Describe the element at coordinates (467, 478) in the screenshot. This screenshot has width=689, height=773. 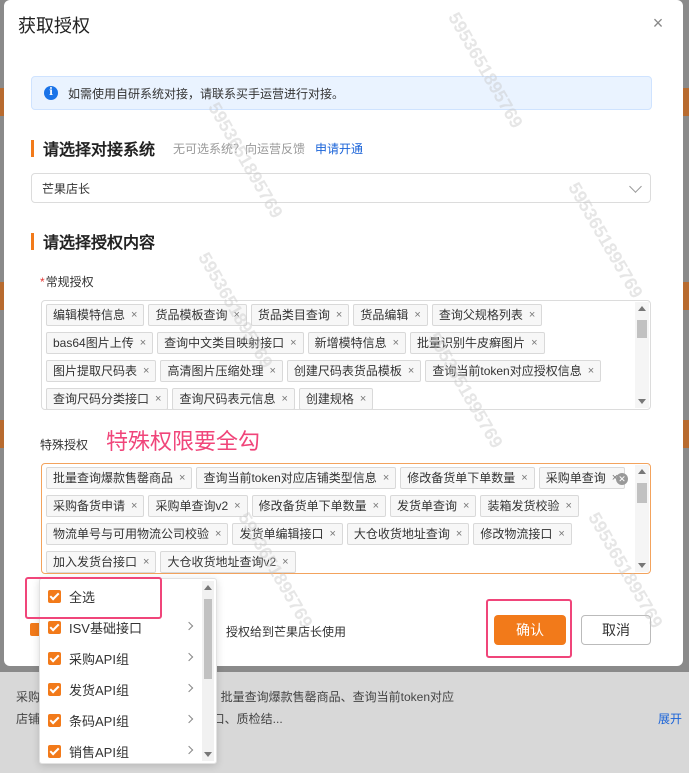
I see `auth-tag: 修改备货单下单数量 ×` at that location.